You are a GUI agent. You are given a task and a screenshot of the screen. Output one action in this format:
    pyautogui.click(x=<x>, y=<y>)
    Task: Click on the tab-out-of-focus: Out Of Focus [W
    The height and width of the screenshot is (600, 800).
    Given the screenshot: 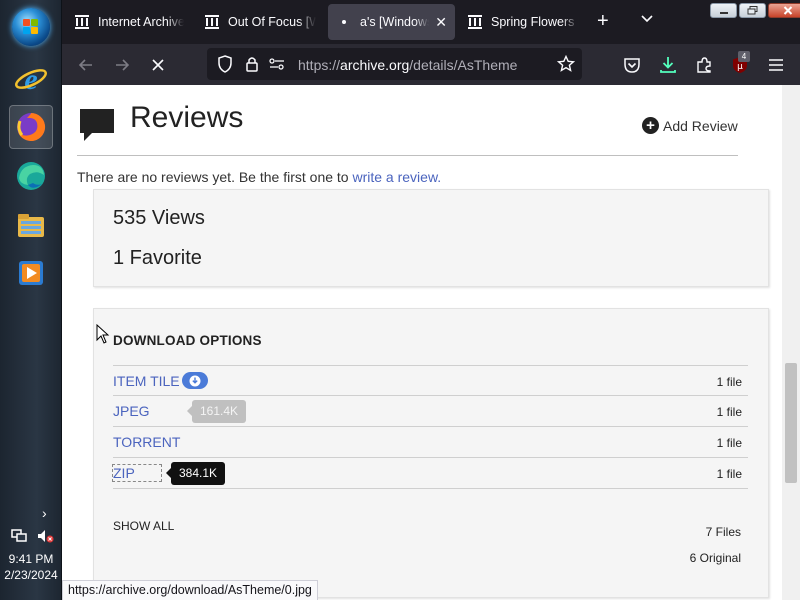 What is the action you would take?
    pyautogui.click(x=260, y=22)
    